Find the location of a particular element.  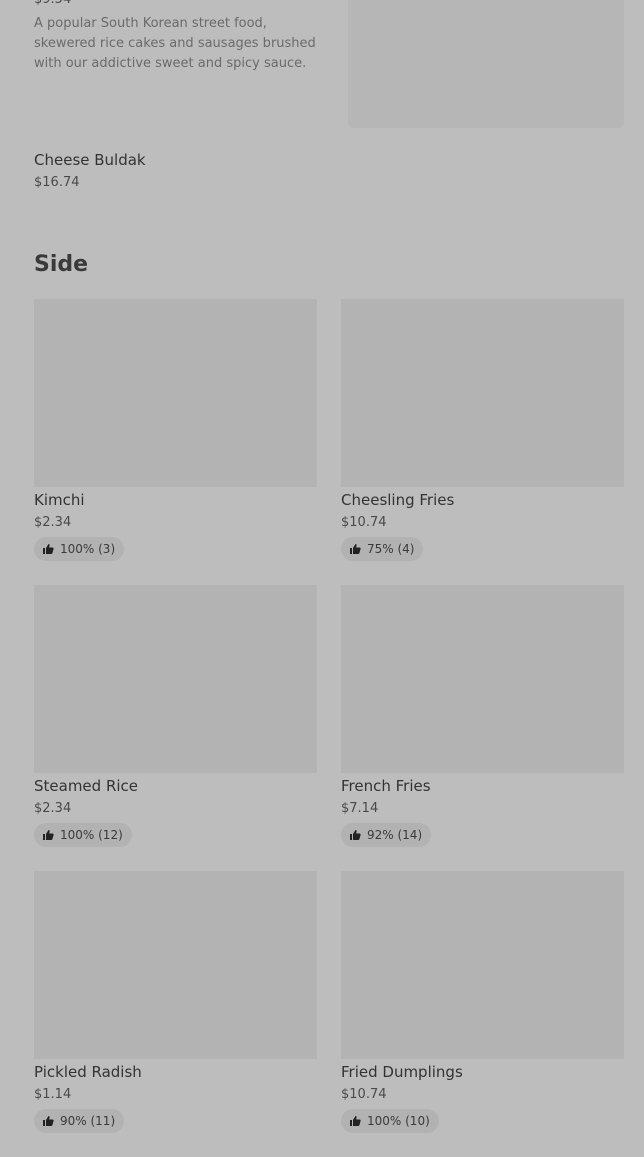

rating-badge: 90% (11) is located at coordinates (79, 1121).